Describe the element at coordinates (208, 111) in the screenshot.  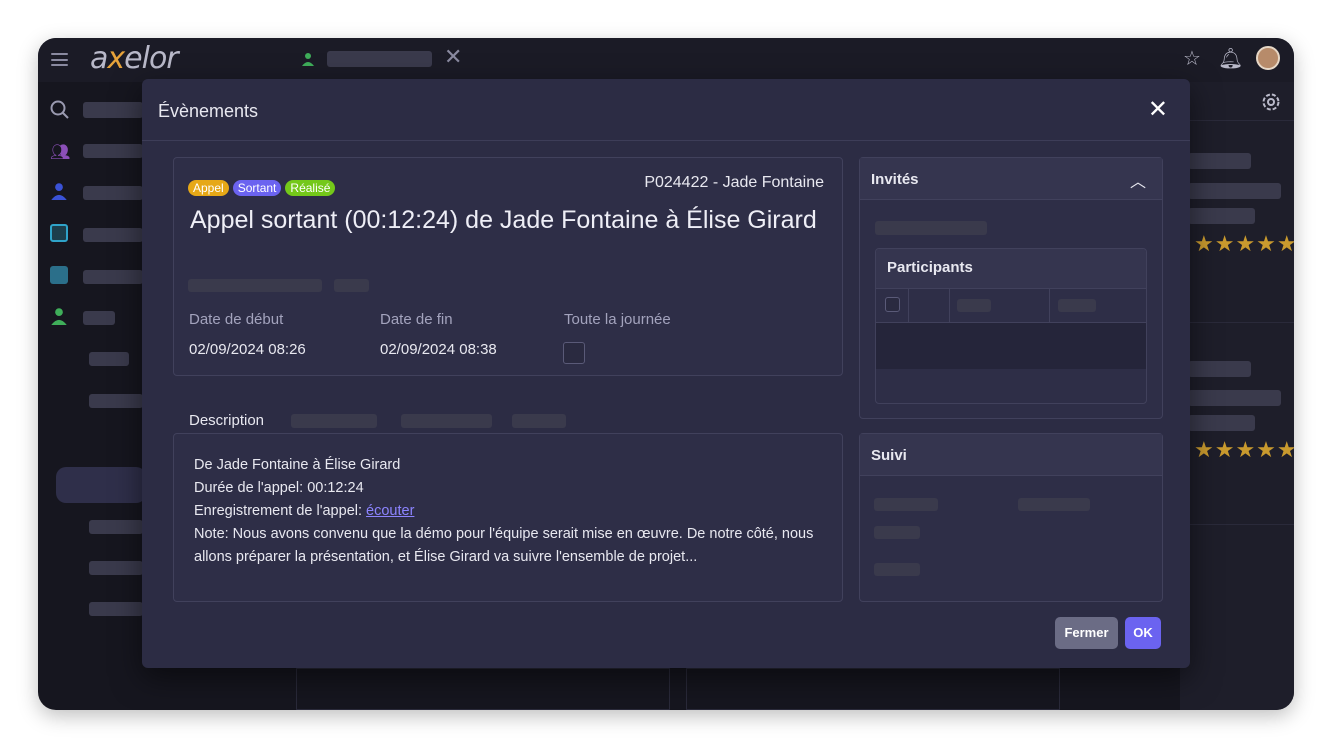
I see `dialog-title: Évènements` at that location.